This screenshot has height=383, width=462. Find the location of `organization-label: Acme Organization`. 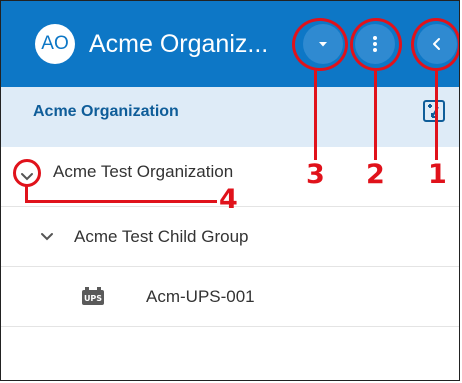

organization-label: Acme Organization is located at coordinates (106, 112).